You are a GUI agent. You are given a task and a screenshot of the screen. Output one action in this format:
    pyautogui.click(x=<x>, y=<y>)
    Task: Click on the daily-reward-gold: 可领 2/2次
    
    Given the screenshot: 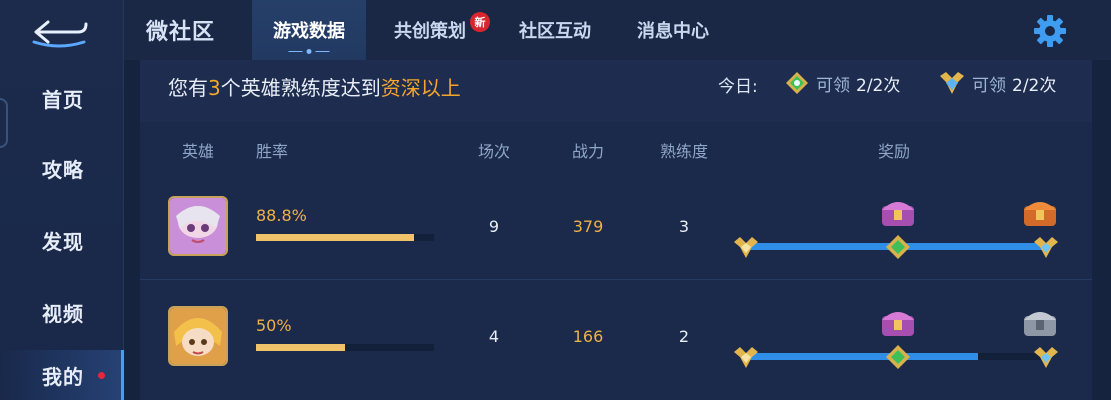 What is the action you would take?
    pyautogui.click(x=997, y=83)
    